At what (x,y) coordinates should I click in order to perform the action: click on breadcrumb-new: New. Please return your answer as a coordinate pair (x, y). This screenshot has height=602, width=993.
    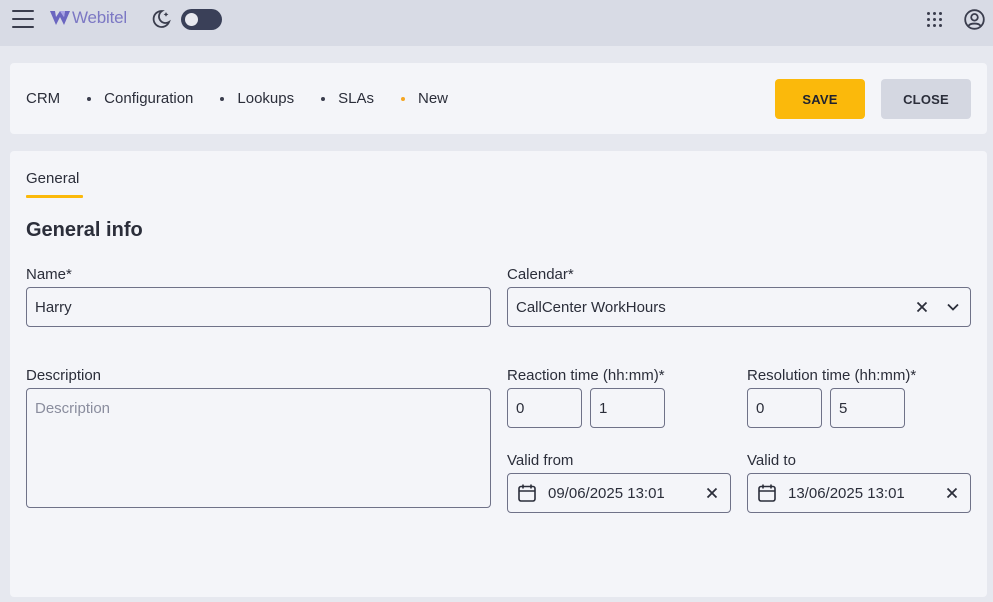
    Looking at the image, I should click on (432, 98).